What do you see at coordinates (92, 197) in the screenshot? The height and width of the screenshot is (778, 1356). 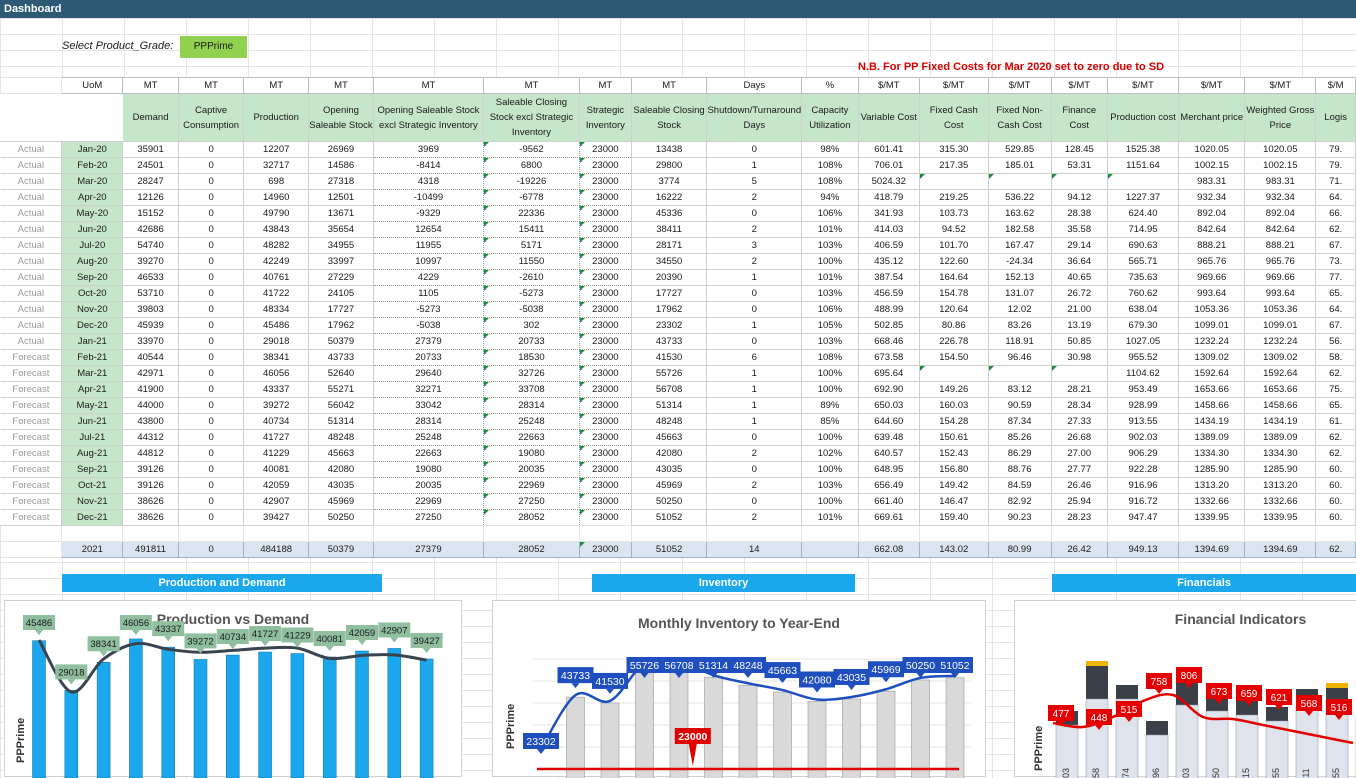 I see `table-cell: Apr-20` at bounding box center [92, 197].